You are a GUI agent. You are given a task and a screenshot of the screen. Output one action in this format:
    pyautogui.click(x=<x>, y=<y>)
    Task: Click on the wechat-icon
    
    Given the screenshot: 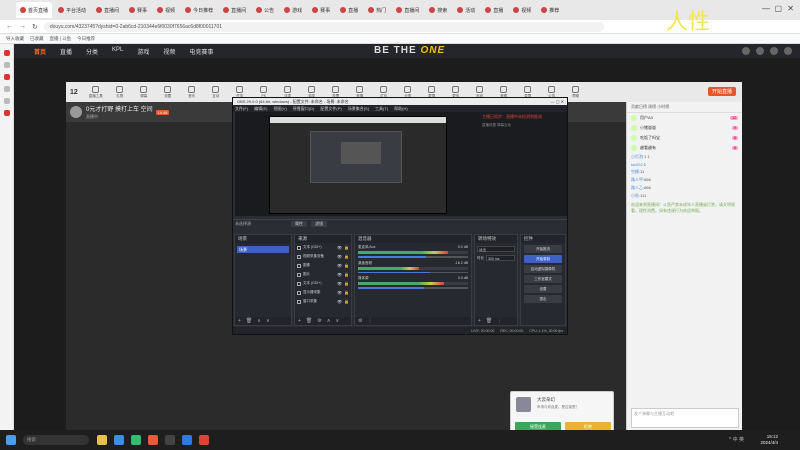 What is the action you would take?
    pyautogui.click(x=136, y=440)
    